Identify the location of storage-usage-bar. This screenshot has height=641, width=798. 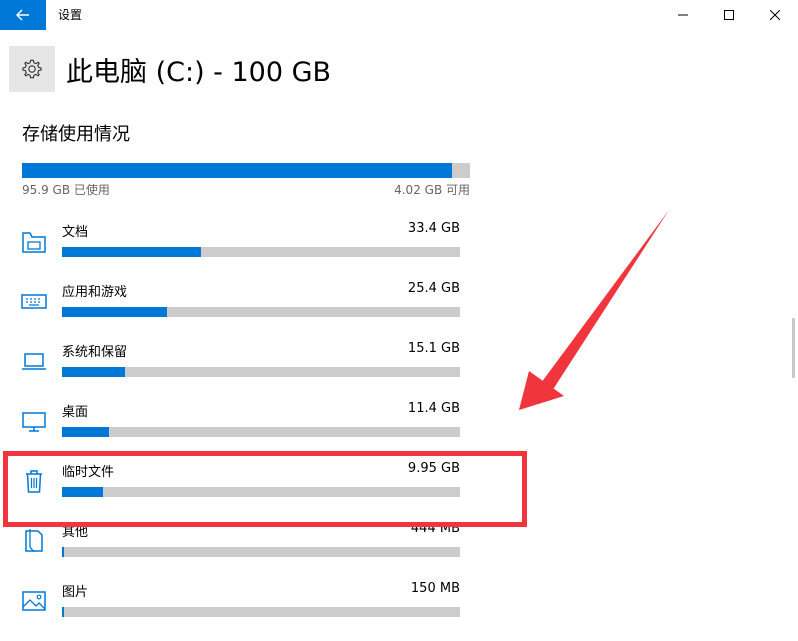
(246, 170).